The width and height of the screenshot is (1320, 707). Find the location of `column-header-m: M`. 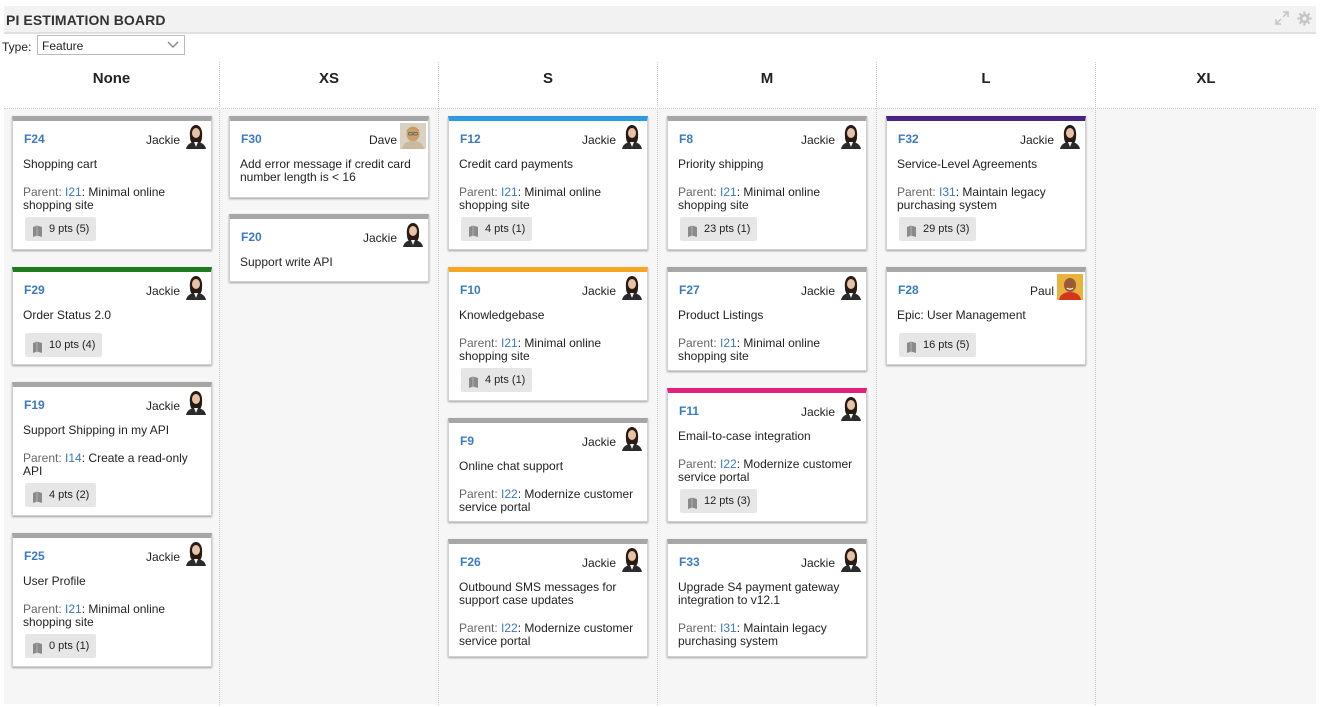

column-header-m: M is located at coordinates (767, 78).